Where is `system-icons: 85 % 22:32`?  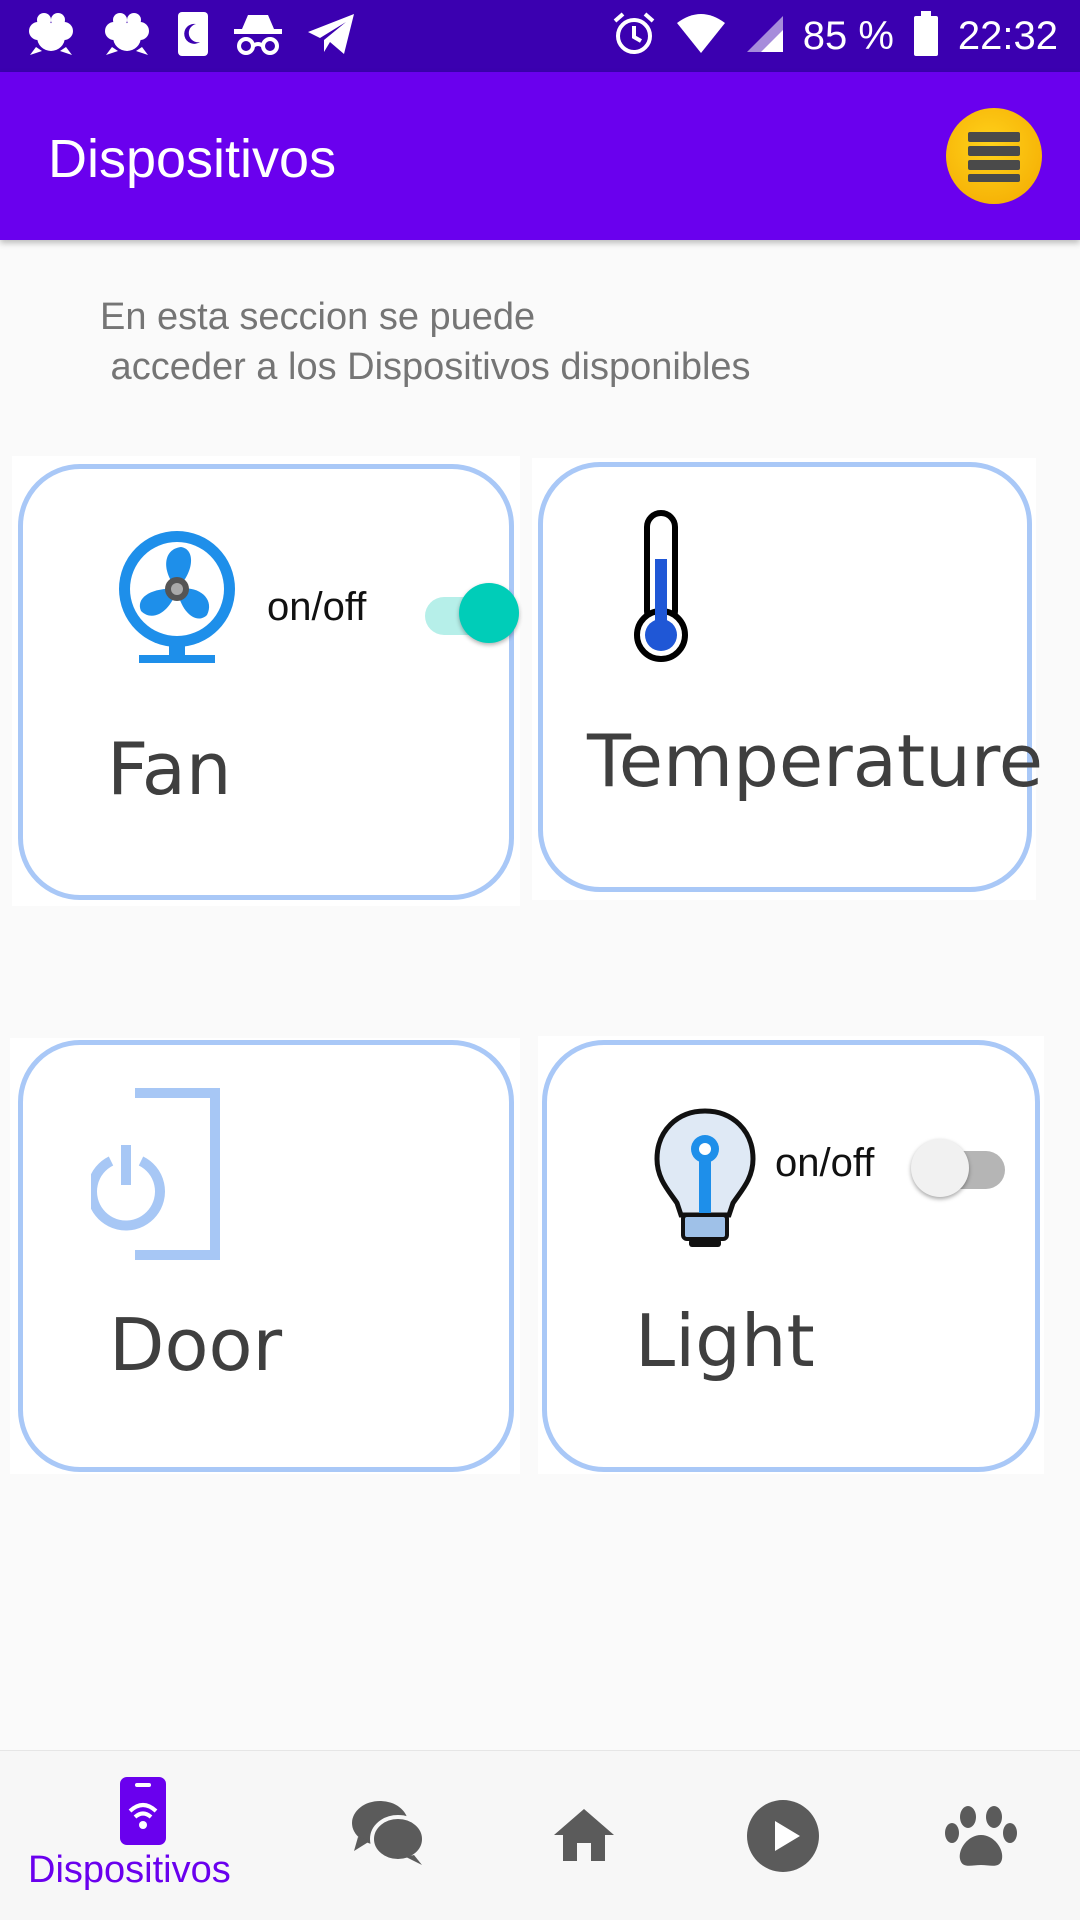
system-icons: 85 % 22:32 is located at coordinates (834, 36).